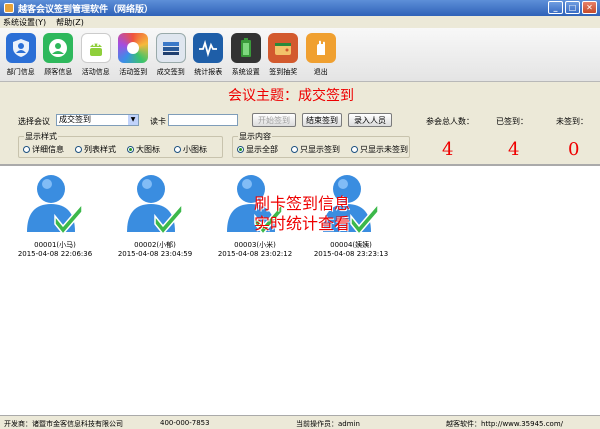  Describe the element at coordinates (322, 120) in the screenshot. I see `end-checkin-button: 结束签到` at that location.